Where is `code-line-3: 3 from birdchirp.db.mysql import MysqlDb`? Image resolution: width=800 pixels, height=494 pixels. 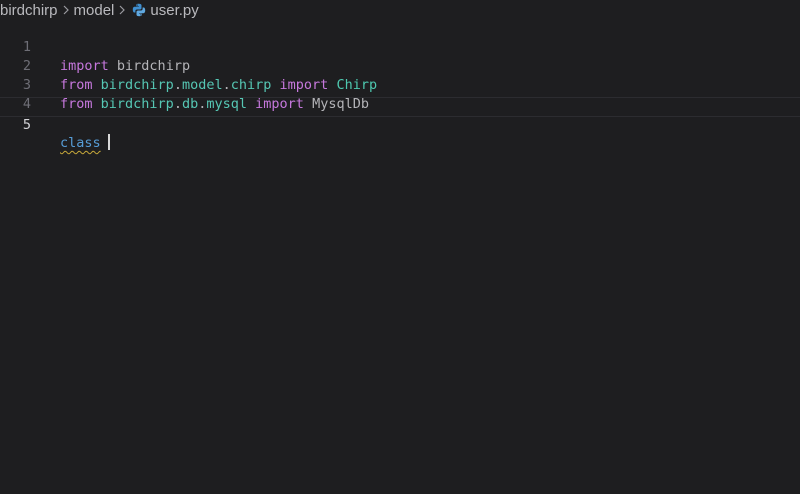
code-line-3: 3 from birdchirp.db.mysql import MysqlDb is located at coordinates (400, 84).